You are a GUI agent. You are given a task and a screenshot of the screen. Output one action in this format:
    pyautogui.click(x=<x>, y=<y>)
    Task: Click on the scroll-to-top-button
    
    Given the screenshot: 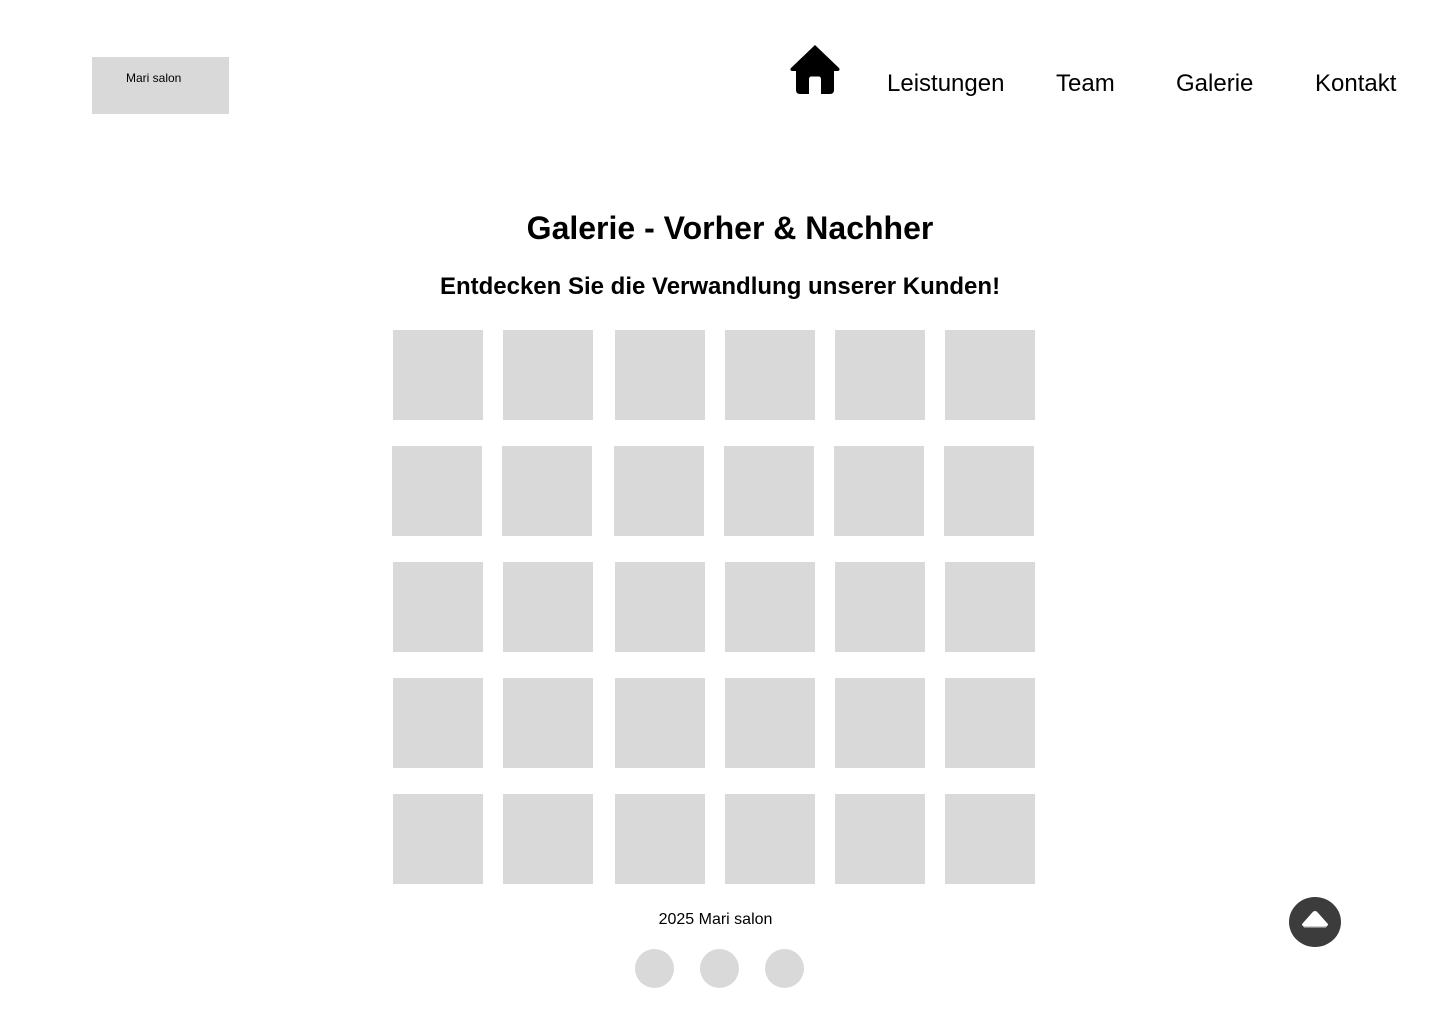 What is the action you would take?
    pyautogui.click(x=1315, y=922)
    